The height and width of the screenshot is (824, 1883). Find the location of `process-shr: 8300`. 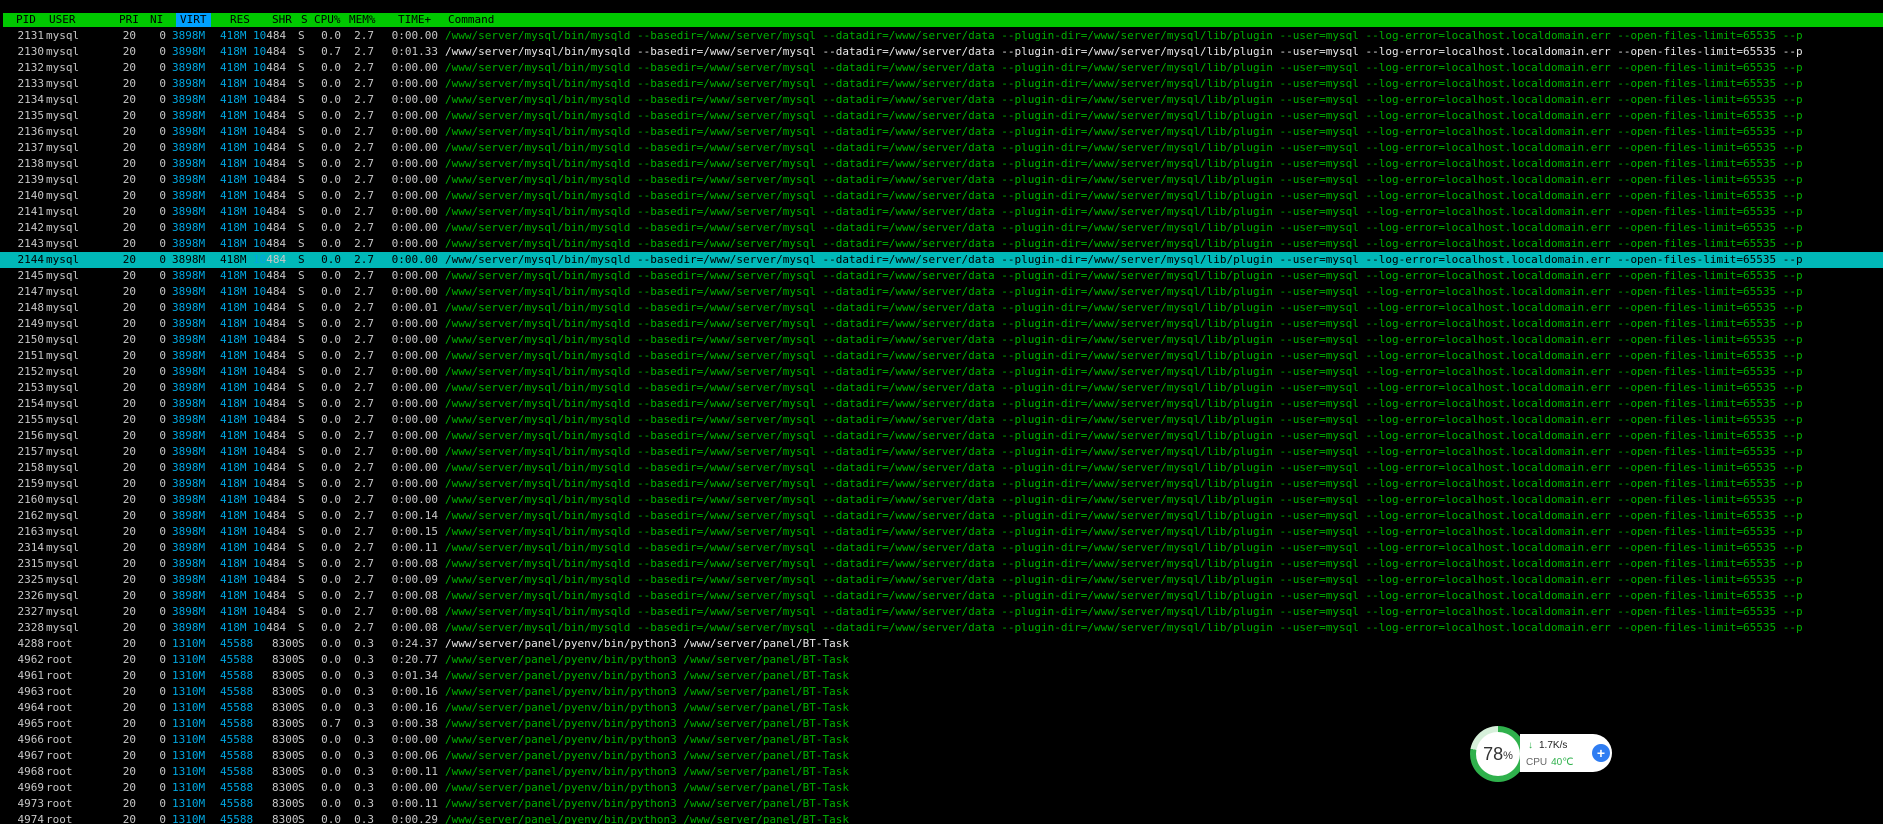

process-shr: 8300 is located at coordinates (292, 804).